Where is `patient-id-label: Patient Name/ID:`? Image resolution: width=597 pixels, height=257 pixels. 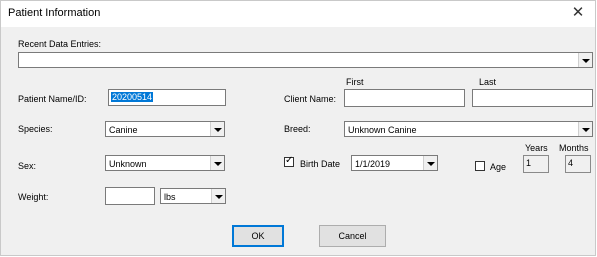
patient-id-label: Patient Name/ID: is located at coordinates (52, 99).